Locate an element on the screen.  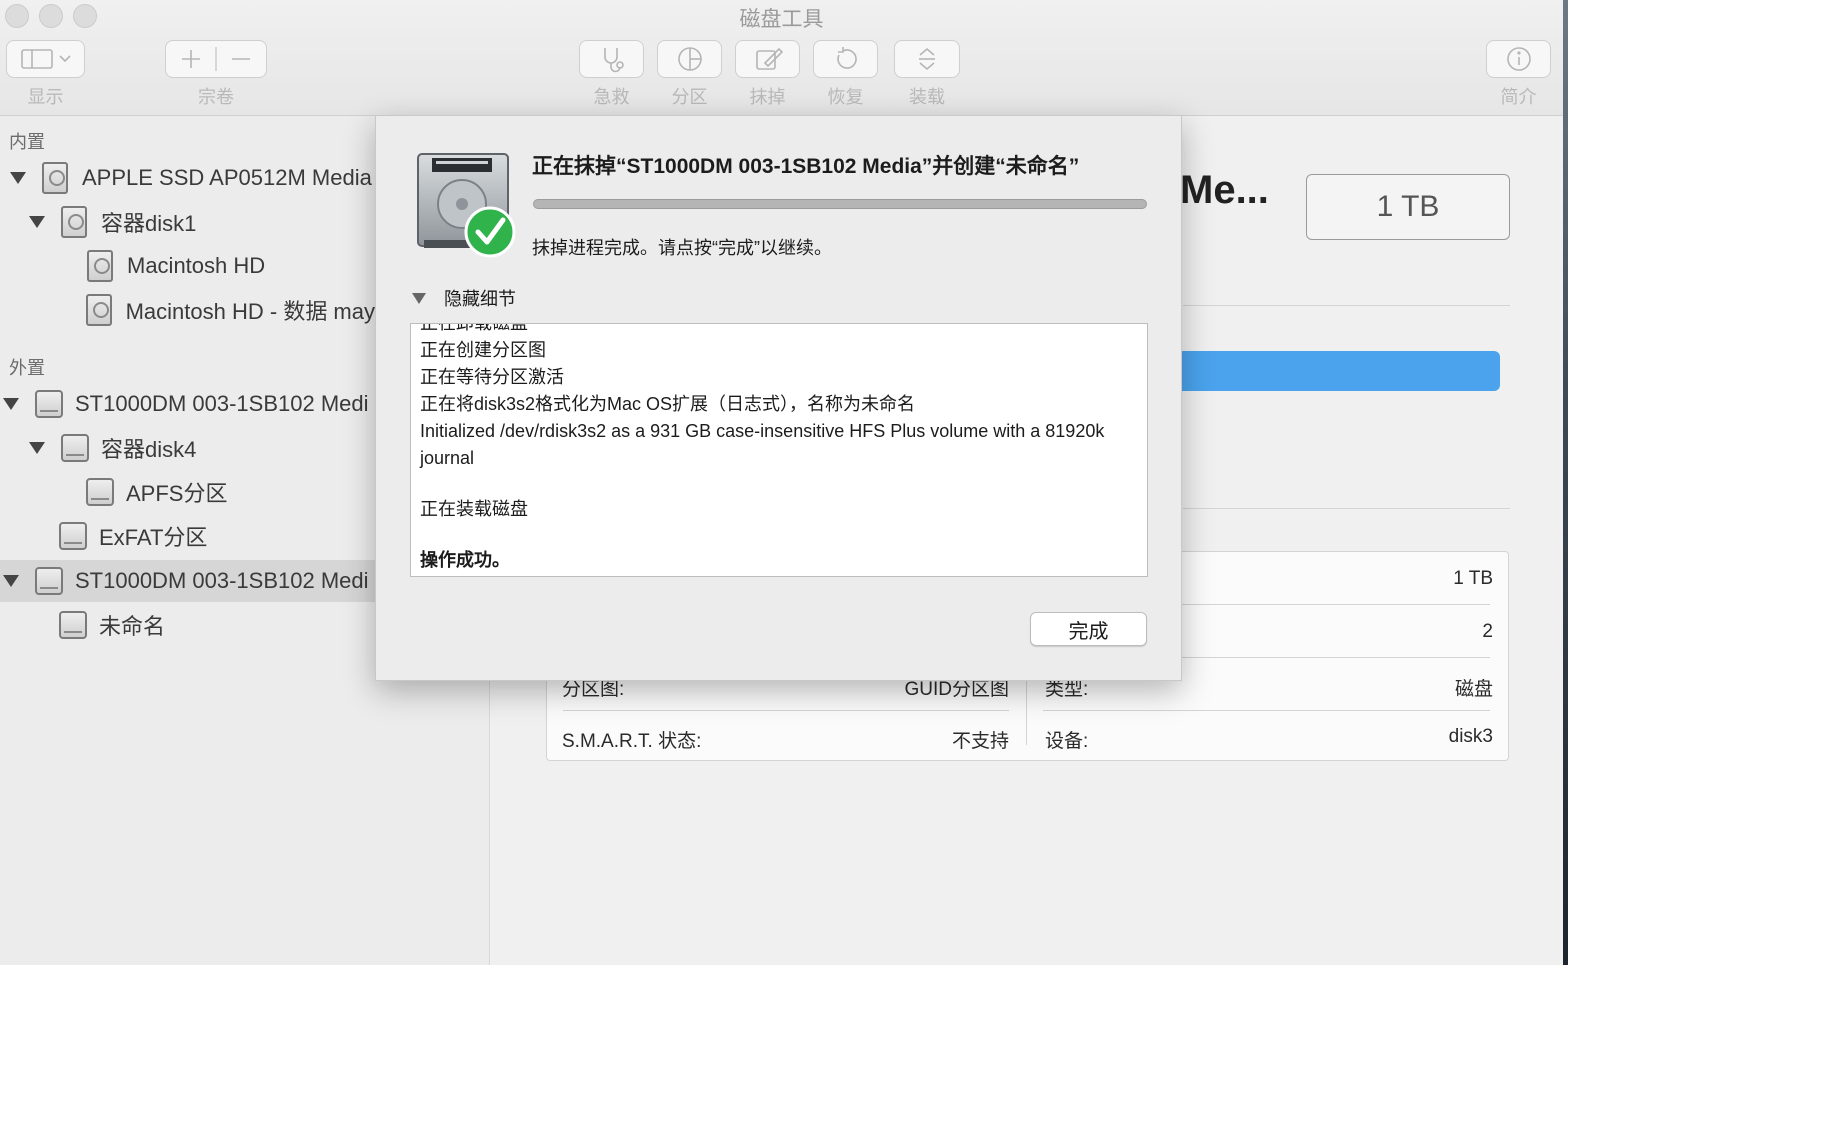
log-line: 正在装载磁盘 is located at coordinates (474, 509).